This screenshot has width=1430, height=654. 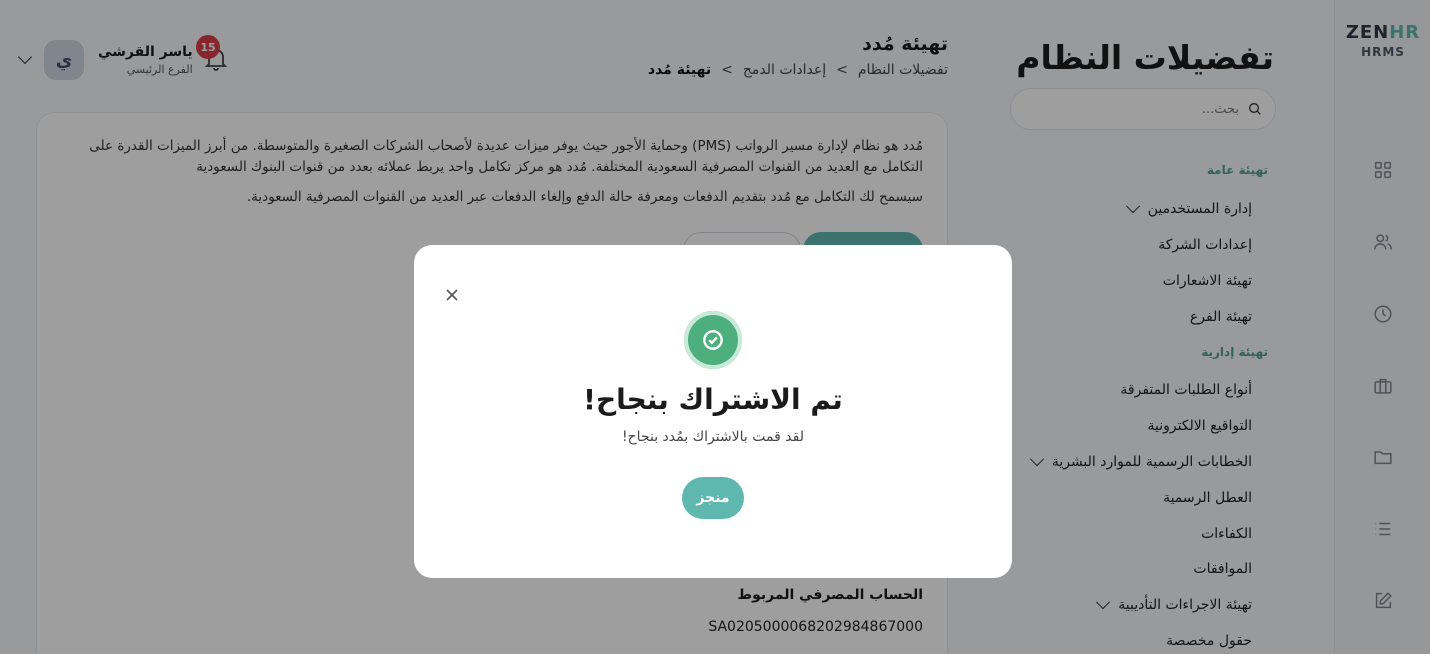 I want to click on dialog-title: تم الاشتراك بنجاح!, so click(x=713, y=399).